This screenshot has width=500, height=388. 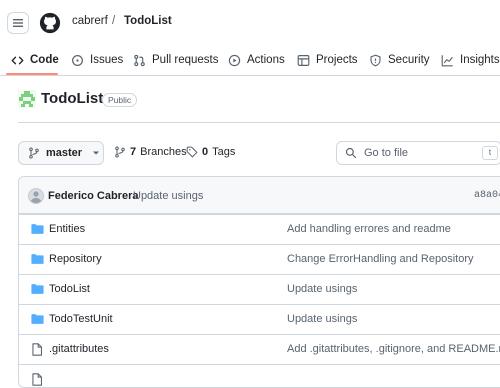 I want to click on tab-label: Actions, so click(x=266, y=60).